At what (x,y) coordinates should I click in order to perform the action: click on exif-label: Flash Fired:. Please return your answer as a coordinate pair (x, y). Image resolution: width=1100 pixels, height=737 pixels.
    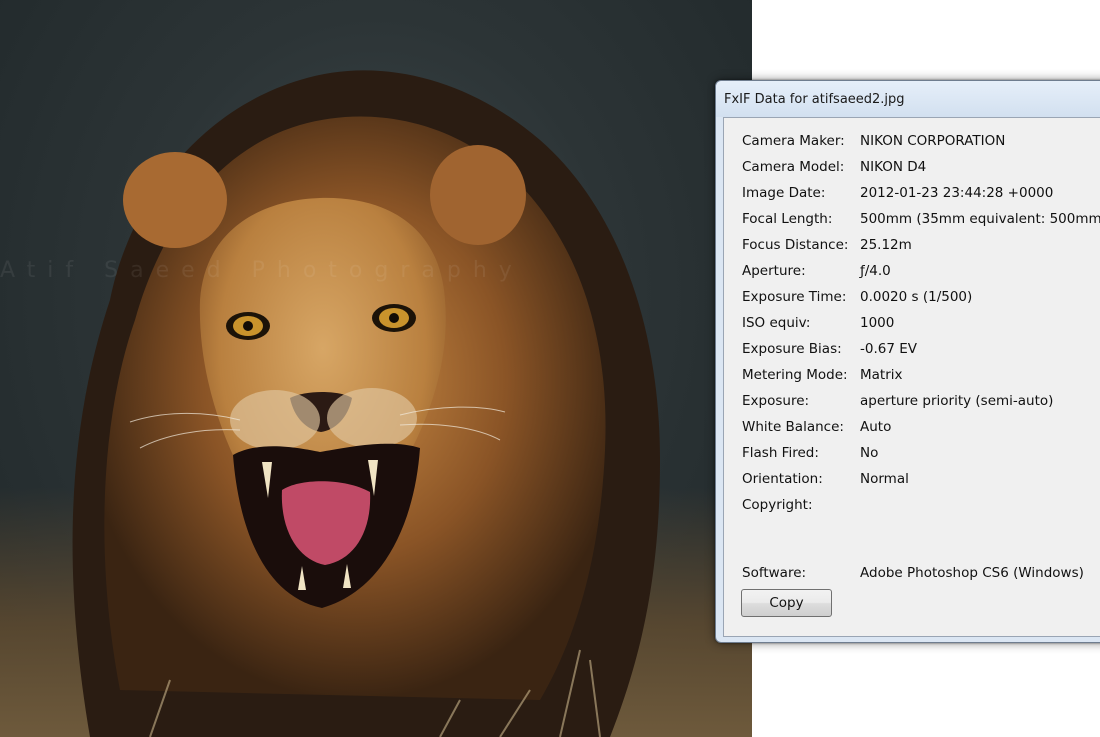
    Looking at the image, I should click on (780, 453).